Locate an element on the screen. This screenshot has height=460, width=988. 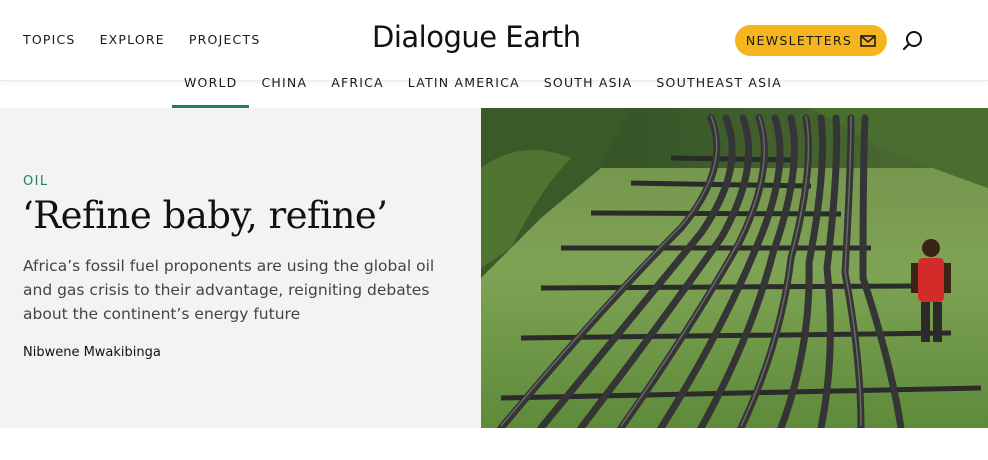
primary-nav: TOPICS EXPLORE PROJECTS is located at coordinates (153, 39).